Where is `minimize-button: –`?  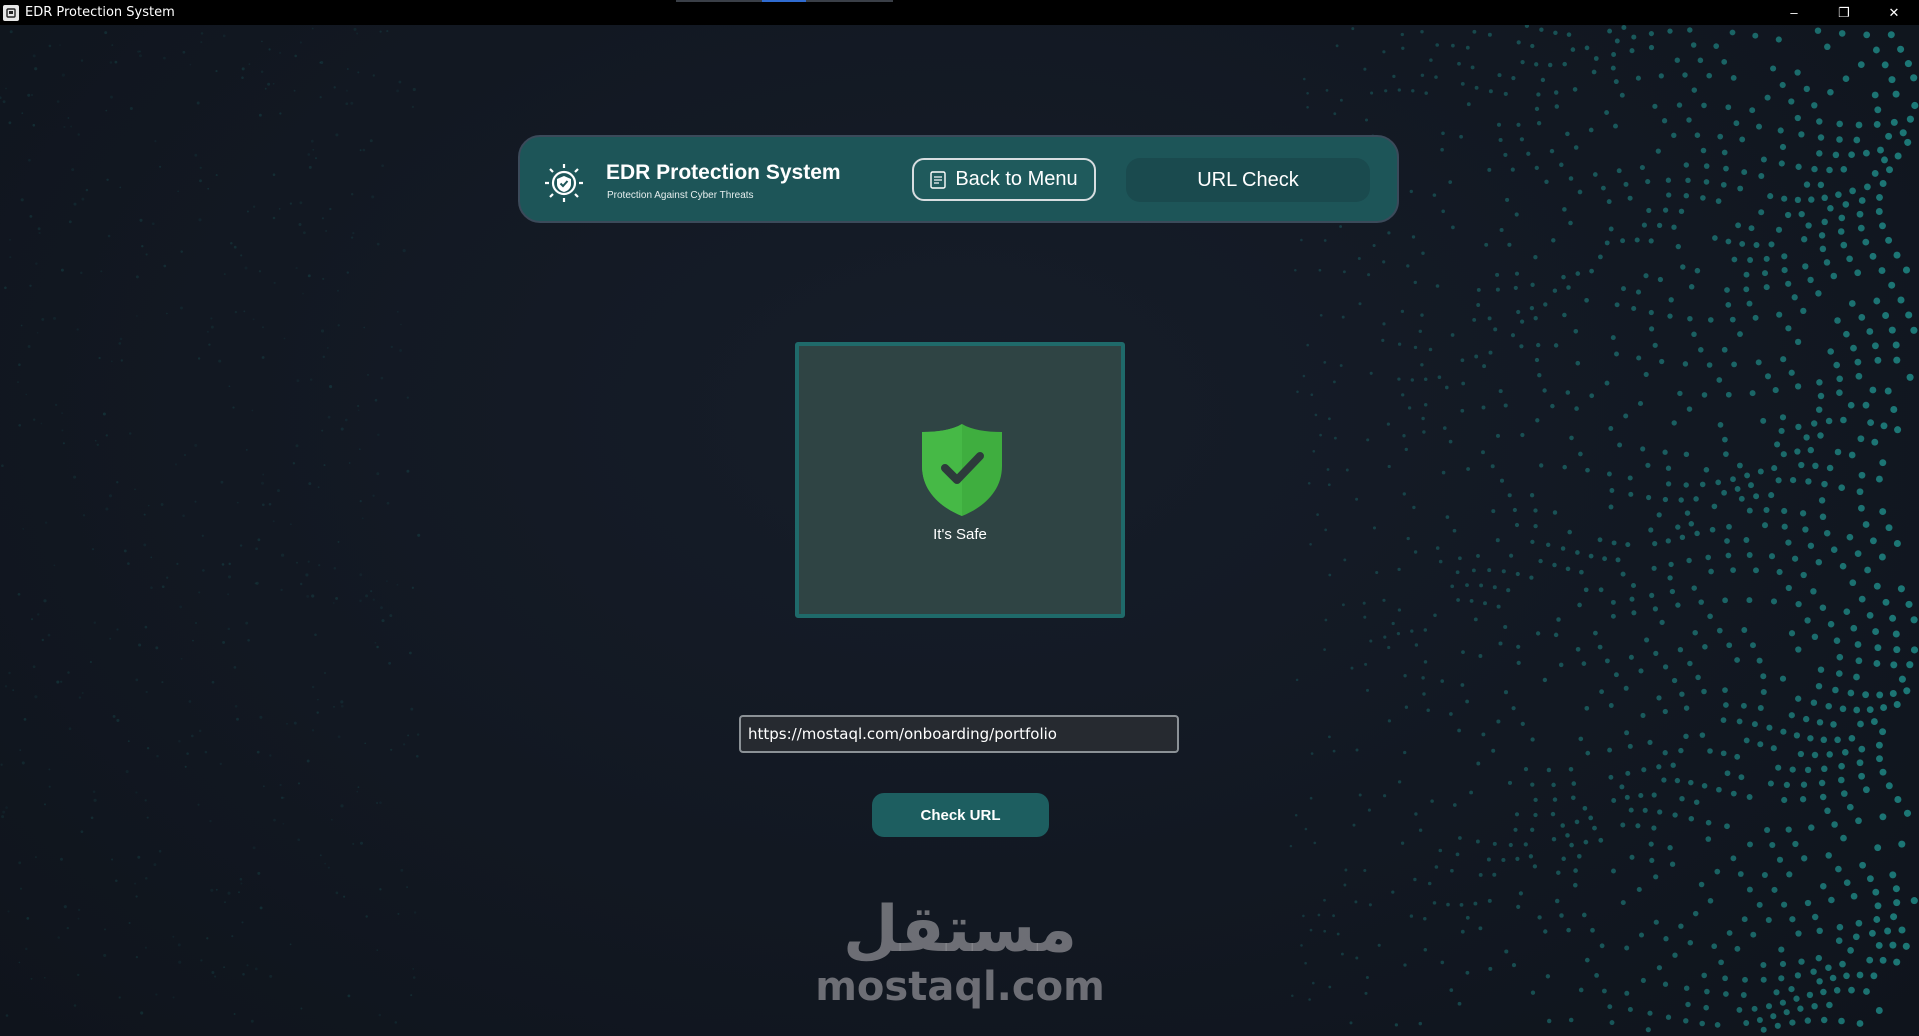 minimize-button: – is located at coordinates (1794, 12).